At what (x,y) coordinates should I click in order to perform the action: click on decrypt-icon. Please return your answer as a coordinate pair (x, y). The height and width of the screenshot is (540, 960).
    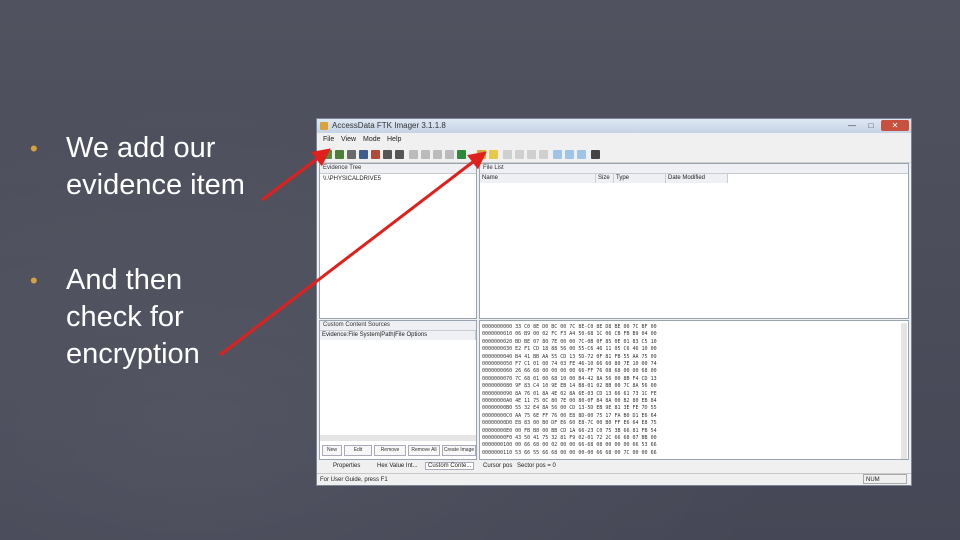
    Looking at the image, I should click on (449, 154).